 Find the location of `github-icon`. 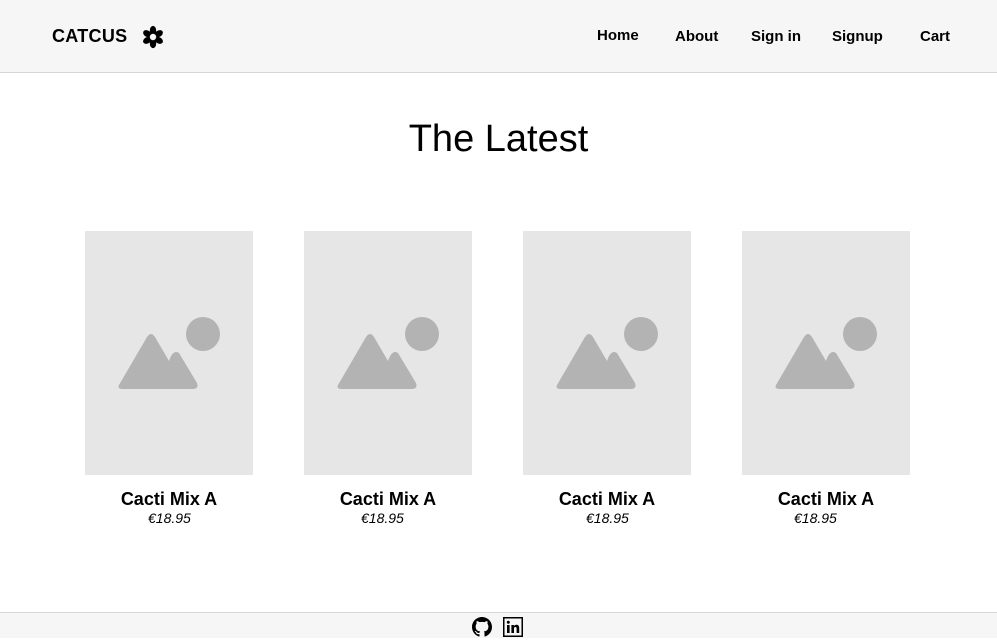

github-icon is located at coordinates (482, 627).